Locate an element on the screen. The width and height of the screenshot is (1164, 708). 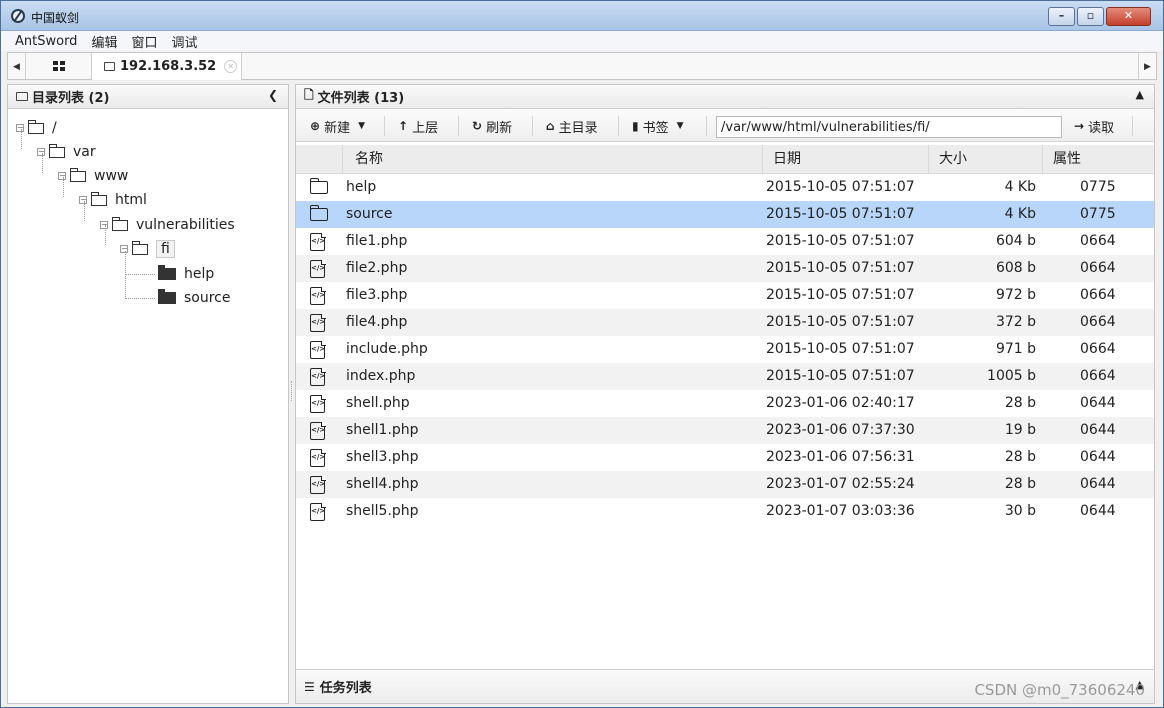
column-header-date: 日期 is located at coordinates (845, 159).